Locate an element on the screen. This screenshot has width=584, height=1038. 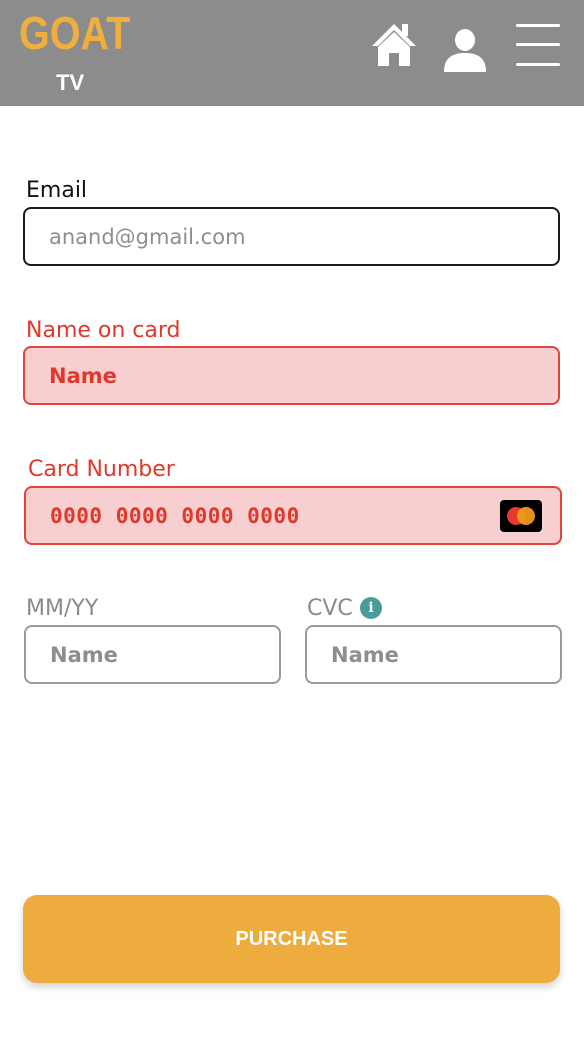
menu-icon is located at coordinates (538, 45).